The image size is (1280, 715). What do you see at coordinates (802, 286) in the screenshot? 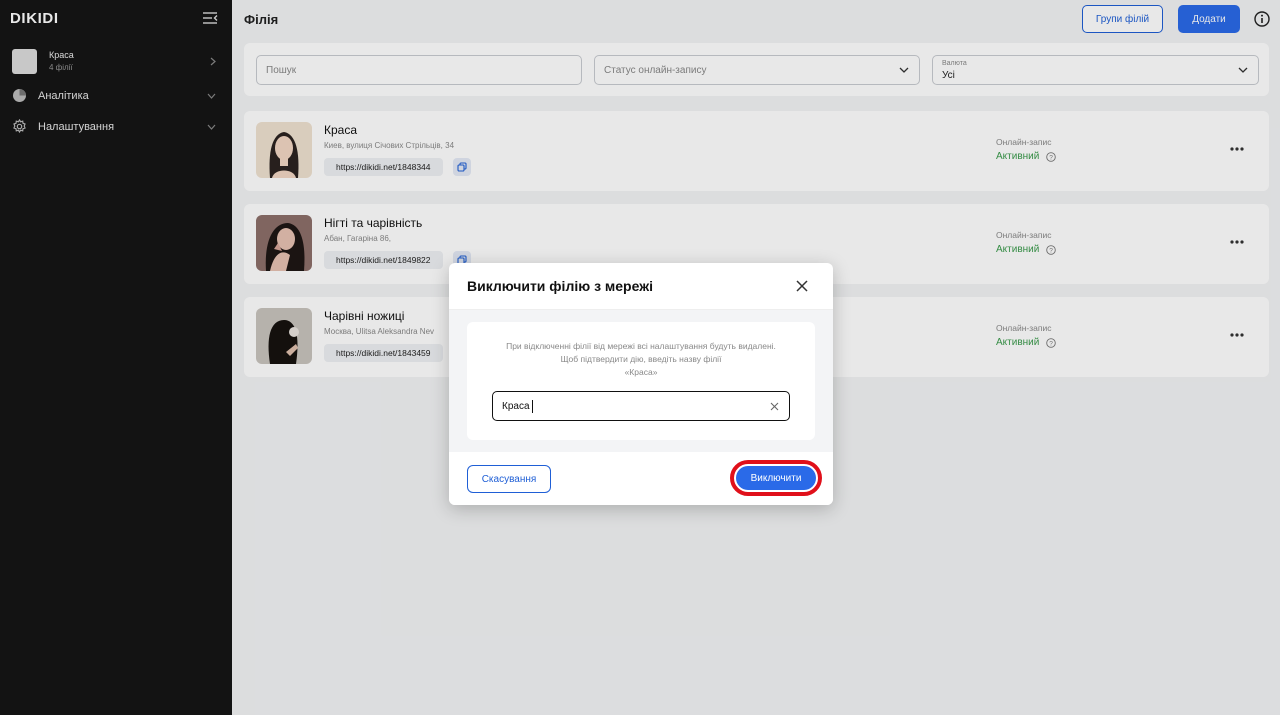
I see `close-icon` at bounding box center [802, 286].